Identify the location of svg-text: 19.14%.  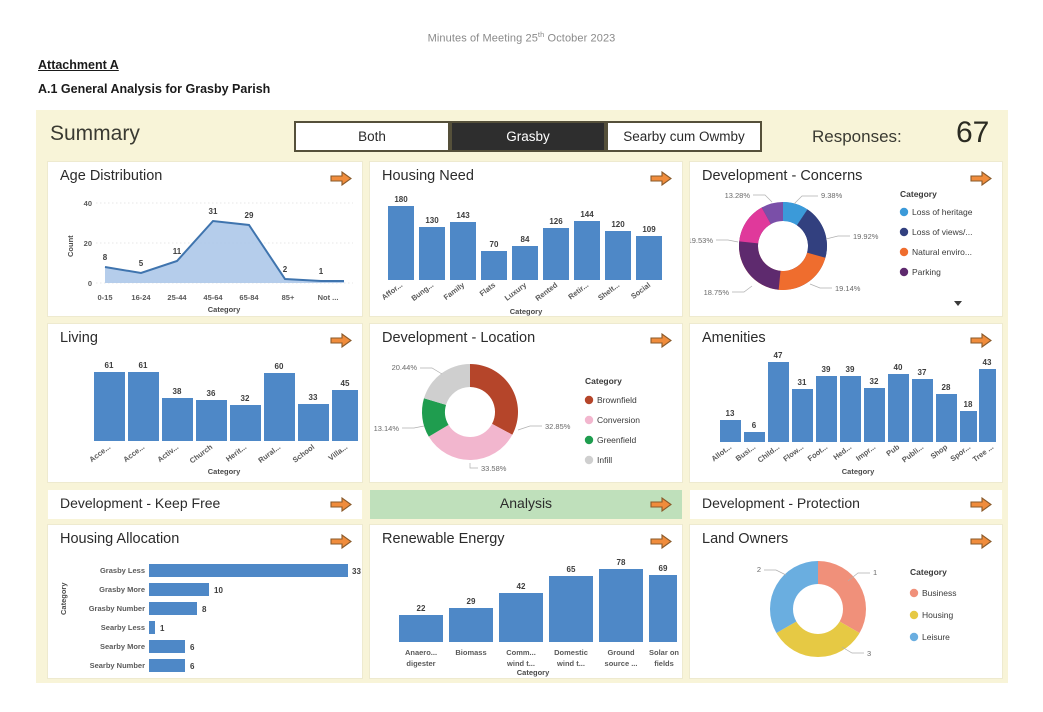
(848, 288).